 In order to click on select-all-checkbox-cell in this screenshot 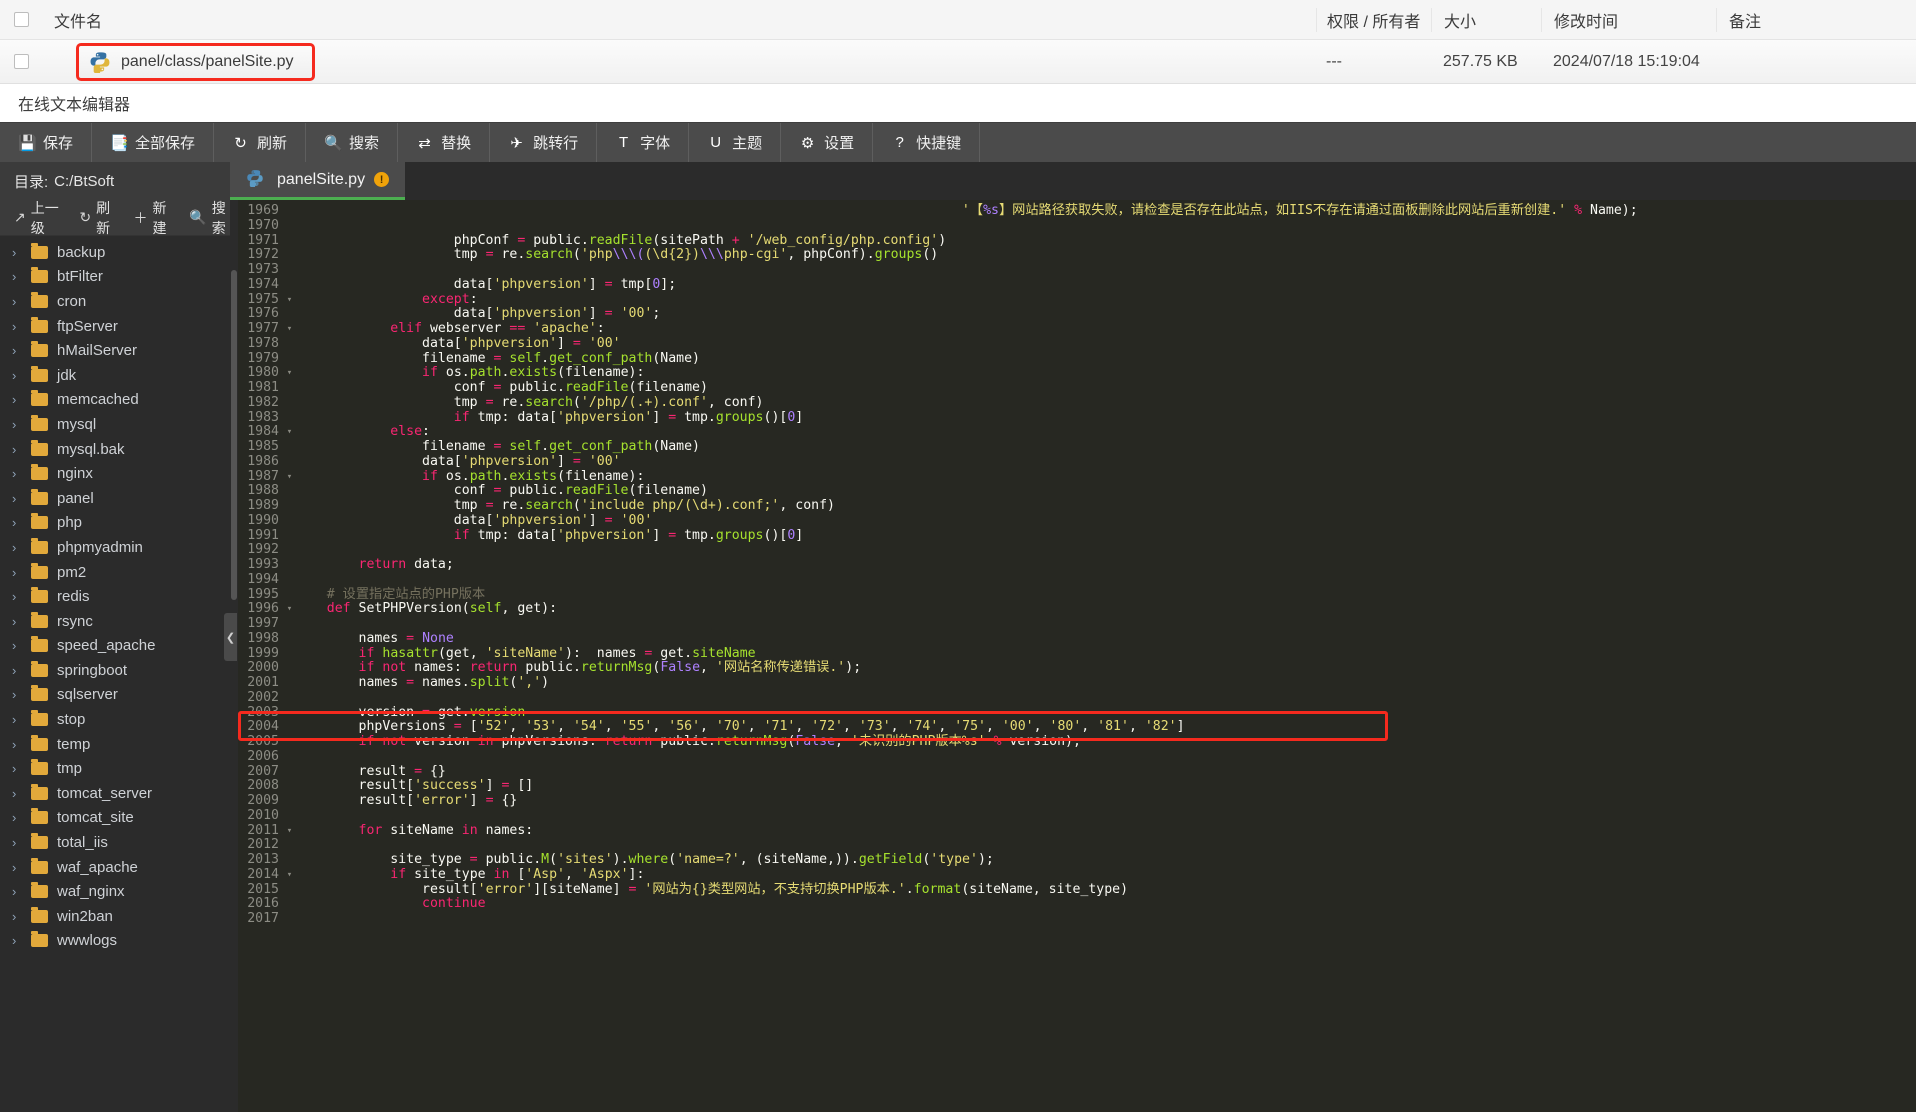, I will do `click(21, 19)`.